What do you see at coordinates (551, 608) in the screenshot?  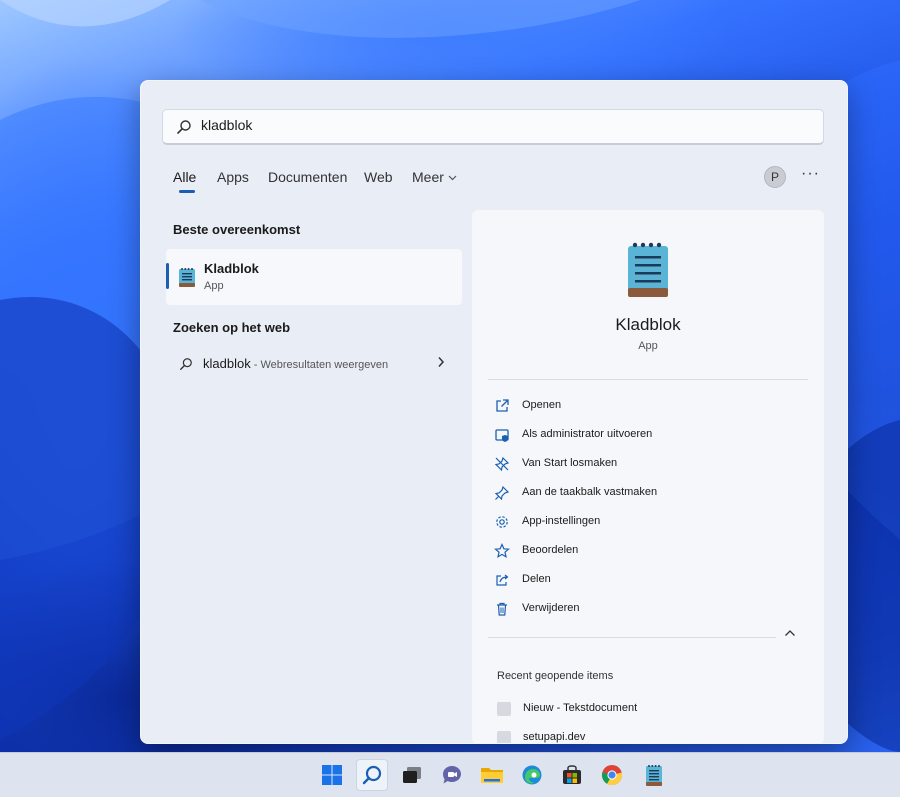 I see `action-label: Verwijderen` at bounding box center [551, 608].